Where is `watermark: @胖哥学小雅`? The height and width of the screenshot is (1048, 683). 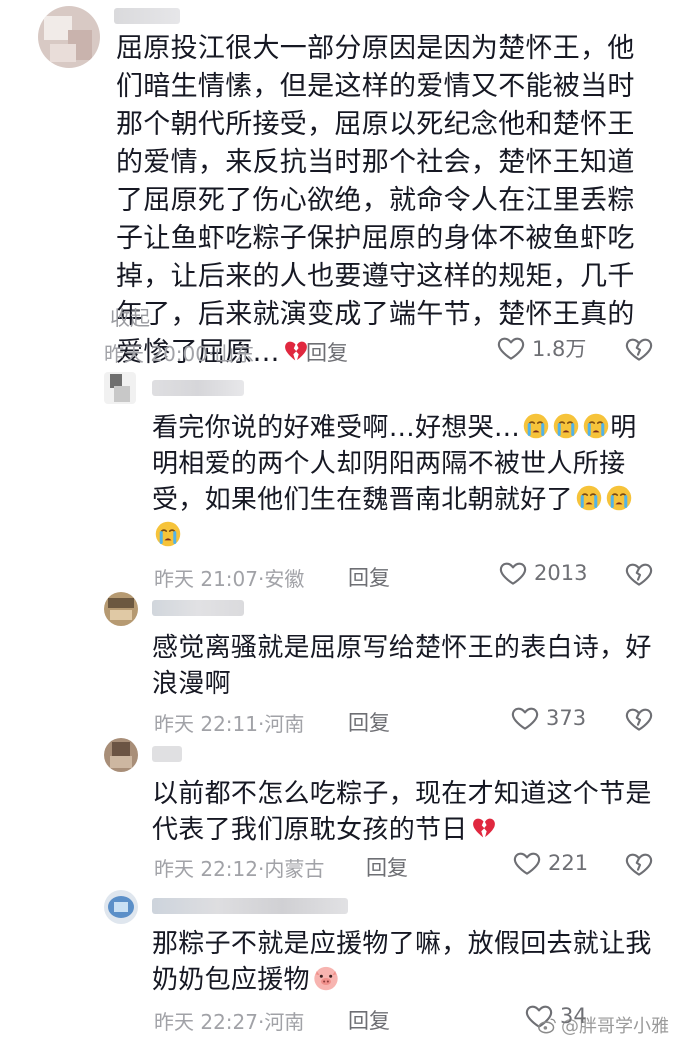 watermark: @胖哥学小雅 is located at coordinates (603, 1025).